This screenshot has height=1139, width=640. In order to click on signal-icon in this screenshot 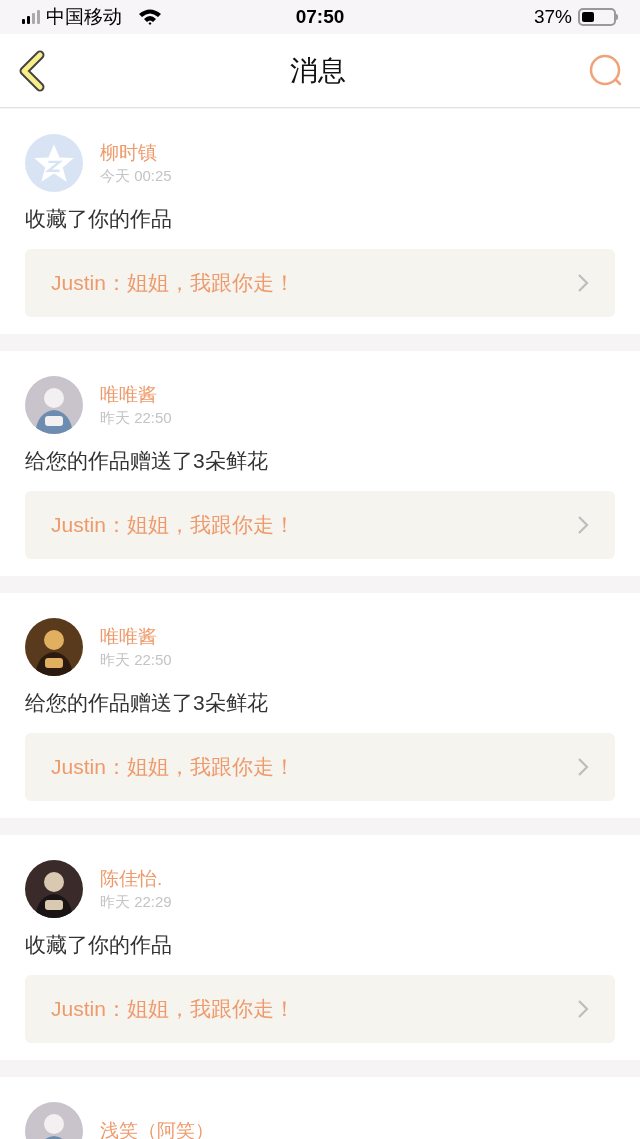, I will do `click(31, 17)`.